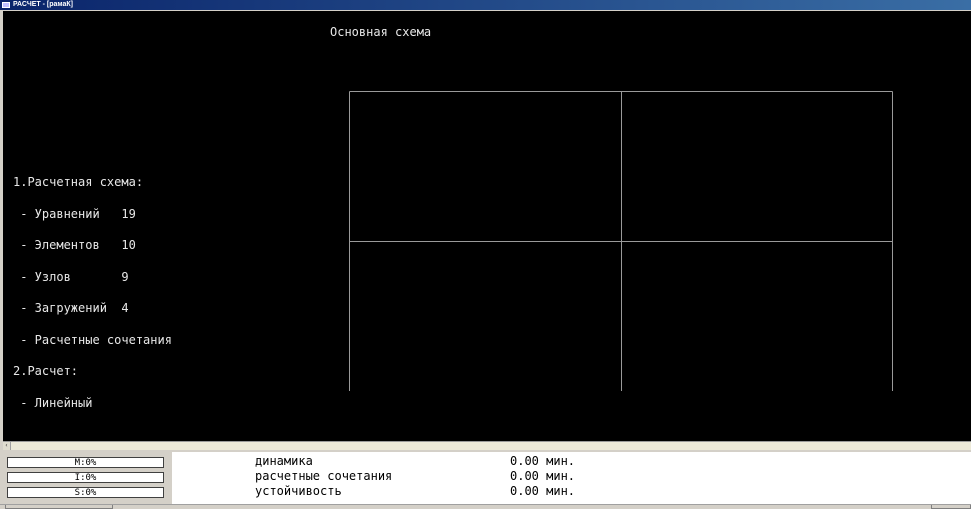 Image resolution: width=971 pixels, height=509 pixels. What do you see at coordinates (298, 491) in the screenshot?
I see `task-name: устойчивость` at bounding box center [298, 491].